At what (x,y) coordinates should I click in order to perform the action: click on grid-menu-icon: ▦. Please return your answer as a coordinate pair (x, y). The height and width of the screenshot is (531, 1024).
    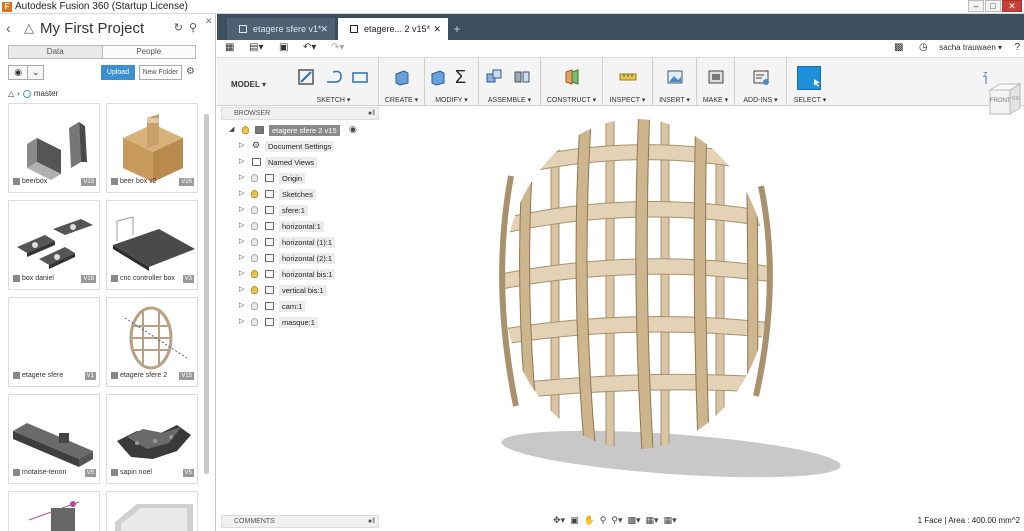
    Looking at the image, I should click on (229, 47).